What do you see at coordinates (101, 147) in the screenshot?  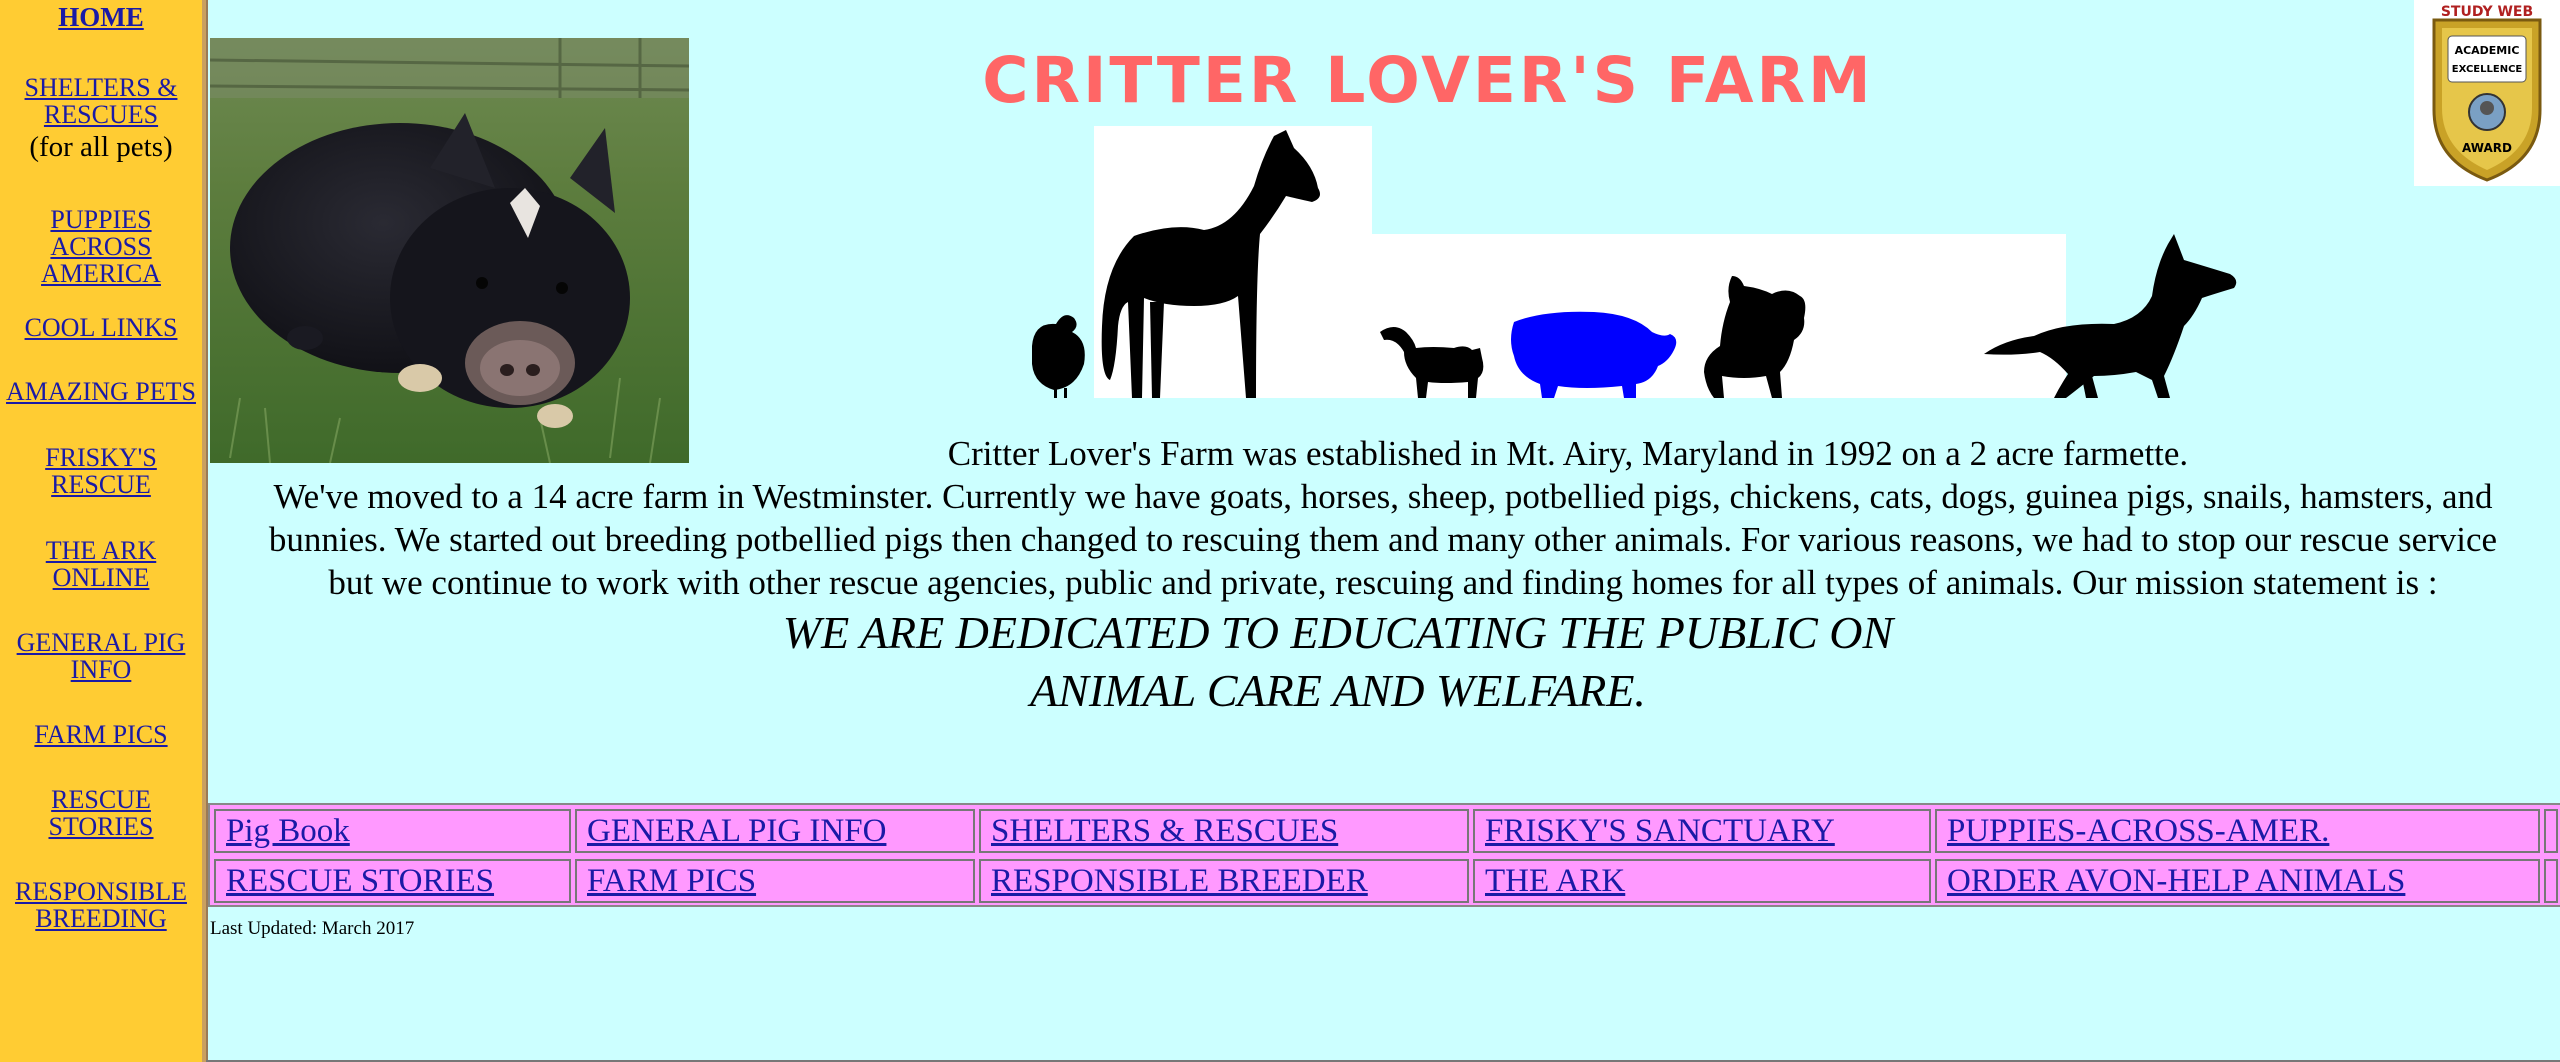 I see `sidebar-shelters-note: (for all pets)` at bounding box center [101, 147].